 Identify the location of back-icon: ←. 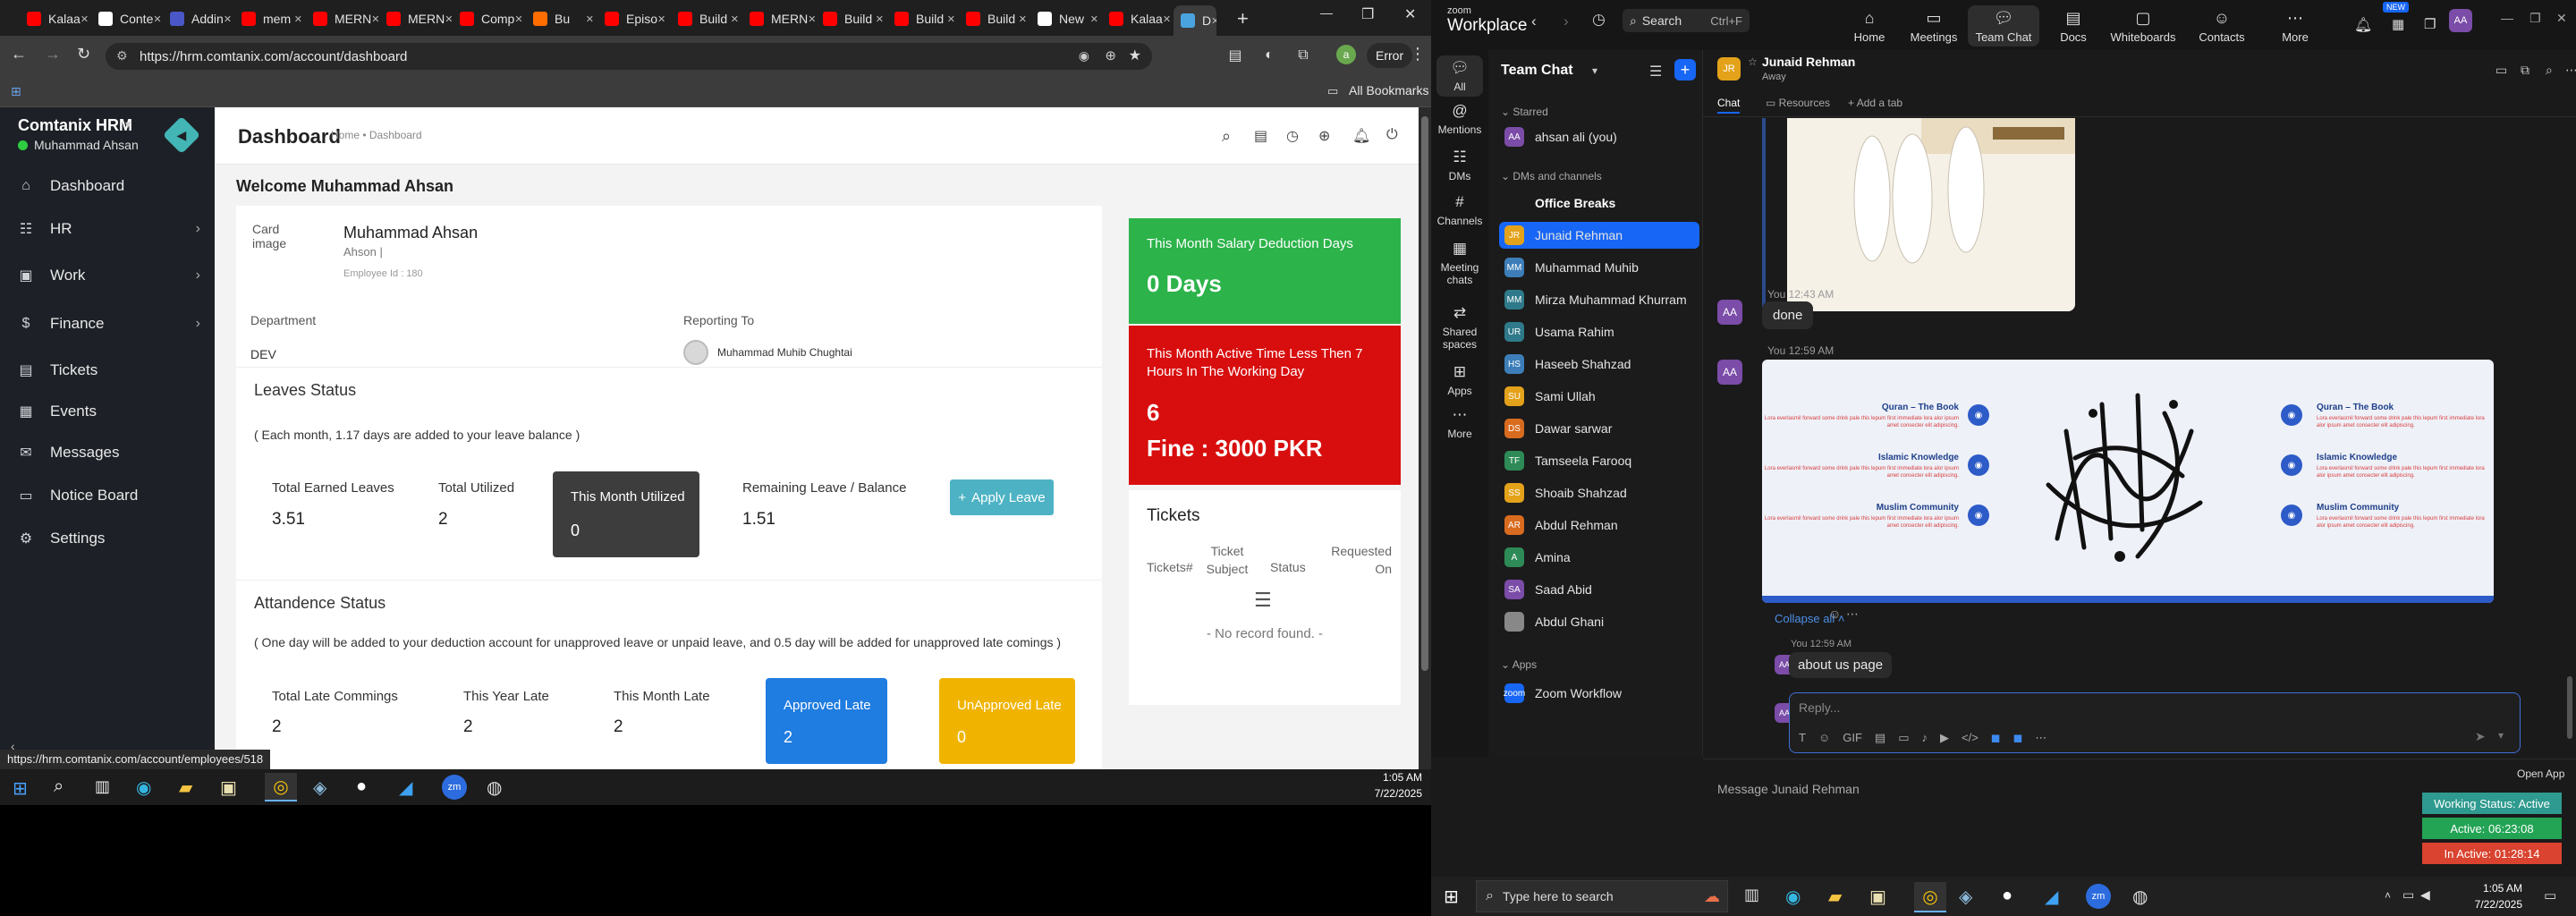
(19, 54).